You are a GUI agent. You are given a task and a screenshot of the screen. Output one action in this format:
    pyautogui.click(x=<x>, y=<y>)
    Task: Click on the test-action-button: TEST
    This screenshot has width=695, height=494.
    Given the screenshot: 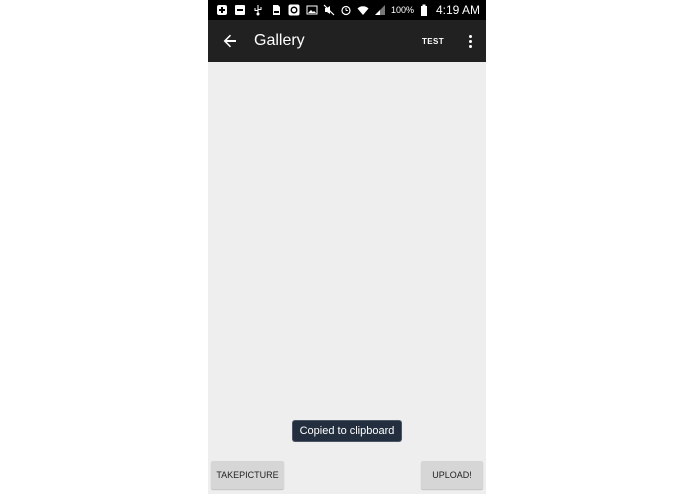 What is the action you would take?
    pyautogui.click(x=433, y=41)
    